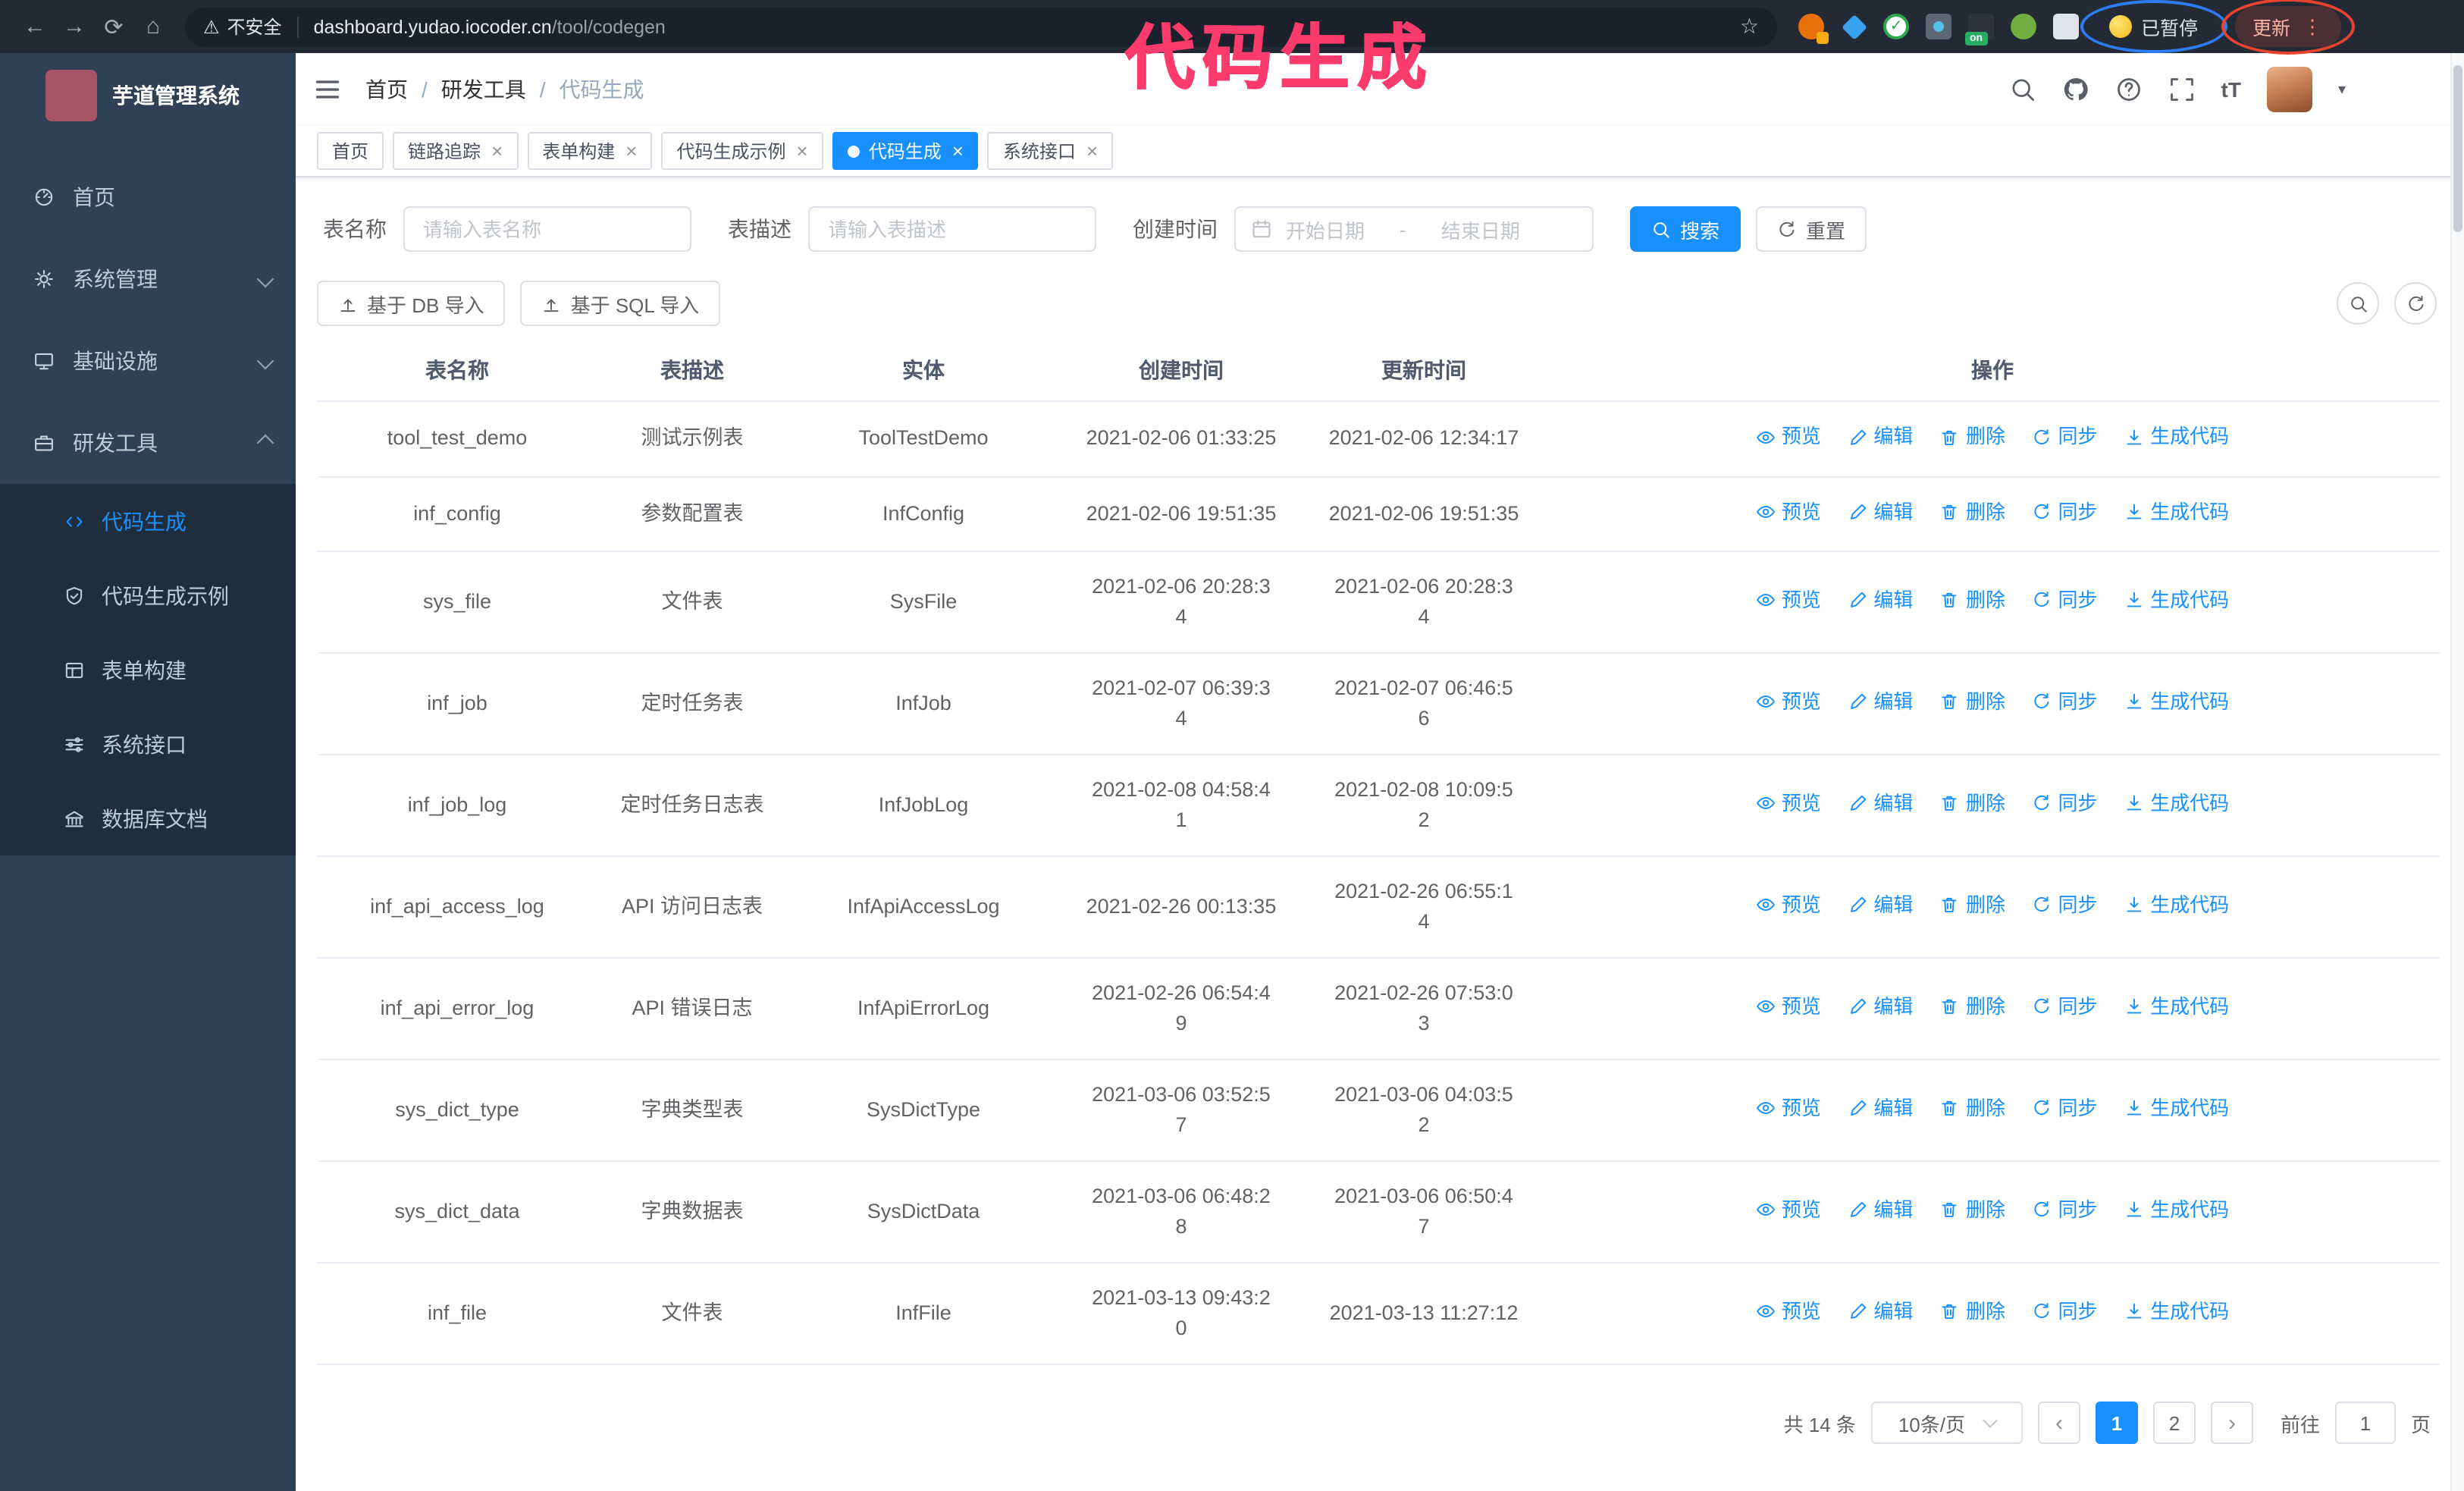 This screenshot has width=2464, height=1491. What do you see at coordinates (148, 744) in the screenshot?
I see `sidebar-item-system-api: 系统接口` at bounding box center [148, 744].